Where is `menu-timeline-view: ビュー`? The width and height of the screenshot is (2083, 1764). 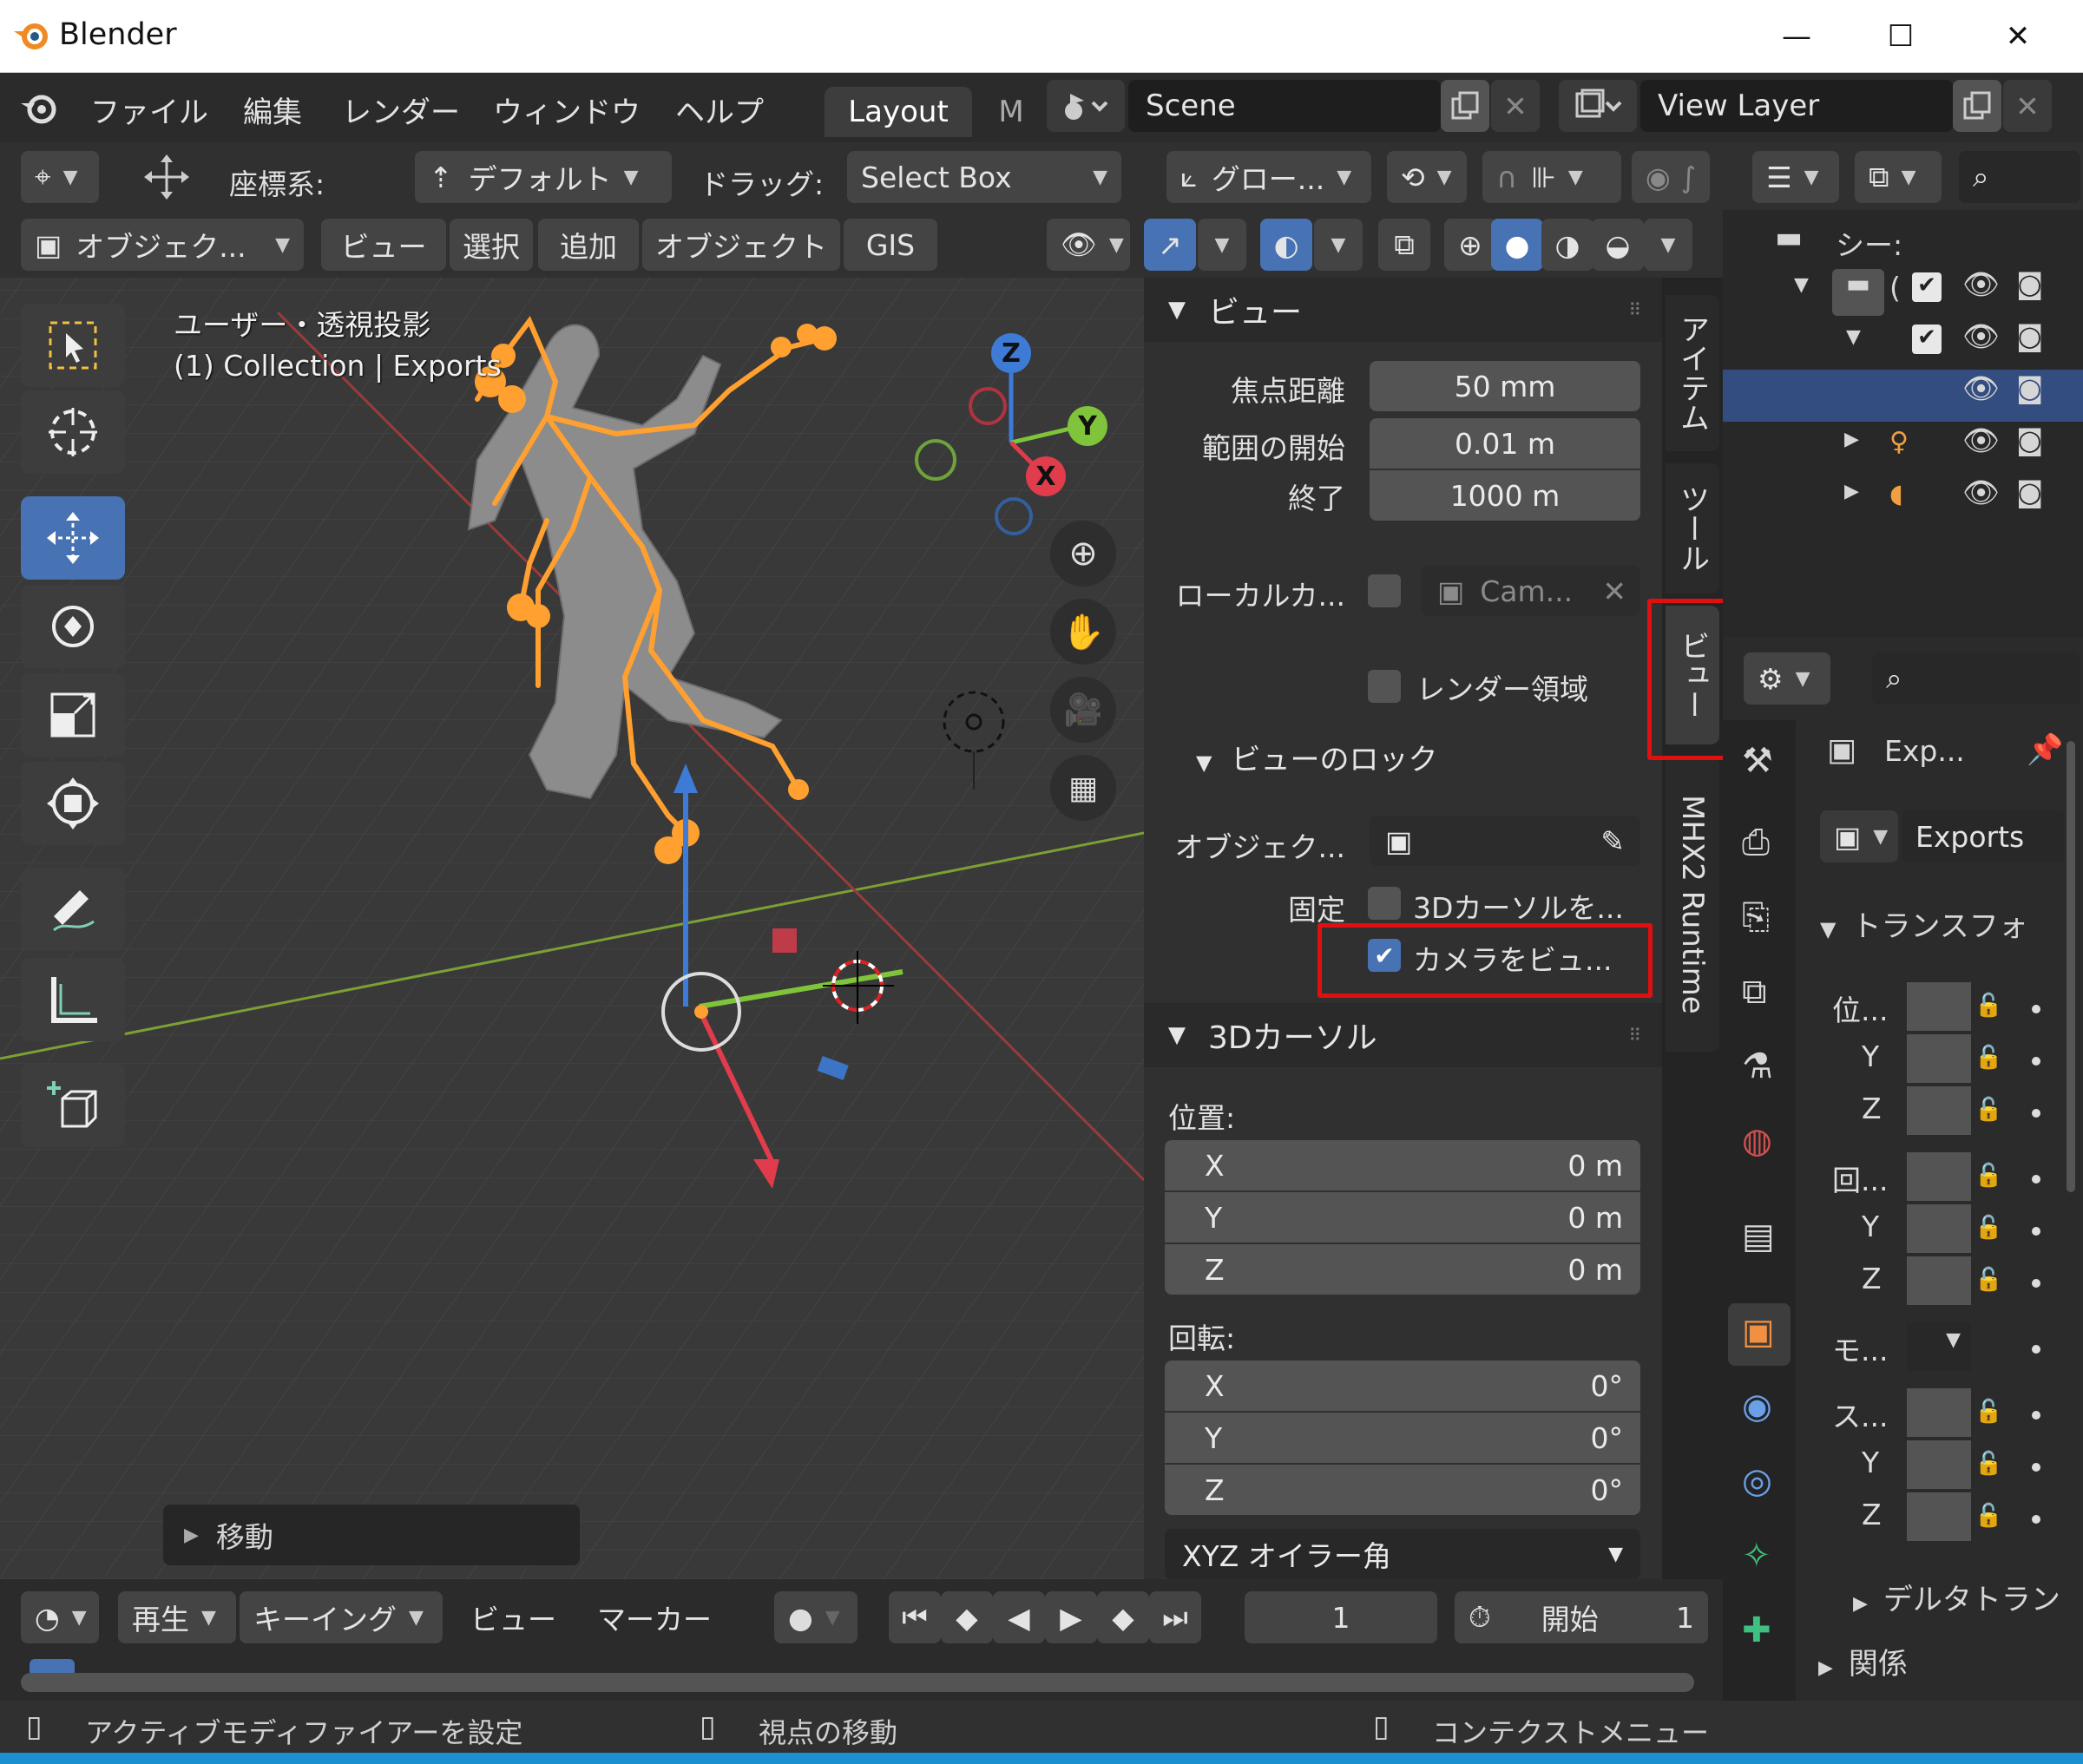
menu-timeline-view: ビュー is located at coordinates (513, 1617).